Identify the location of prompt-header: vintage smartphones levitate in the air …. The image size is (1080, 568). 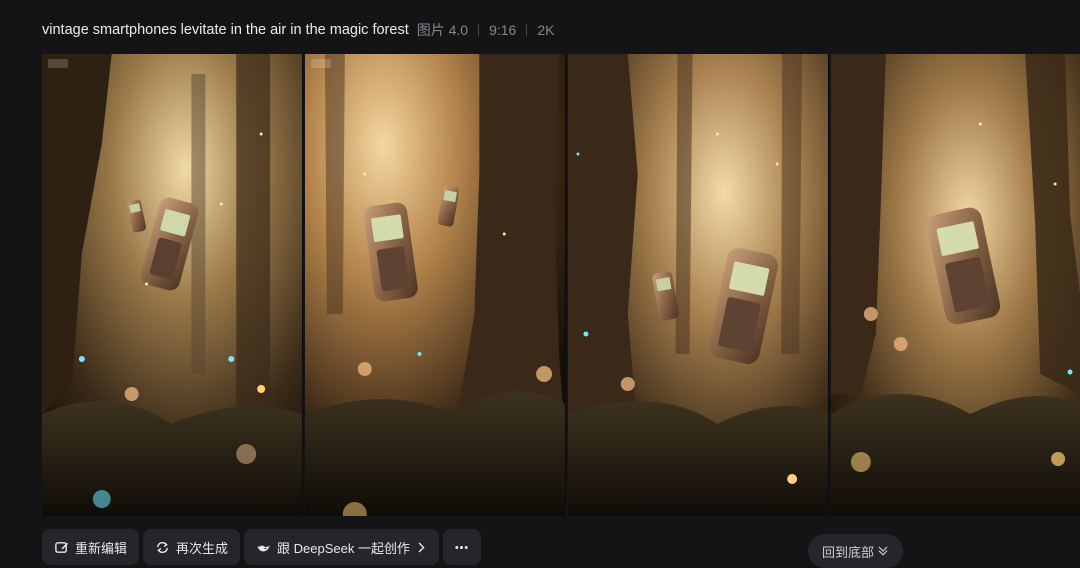
(298, 30).